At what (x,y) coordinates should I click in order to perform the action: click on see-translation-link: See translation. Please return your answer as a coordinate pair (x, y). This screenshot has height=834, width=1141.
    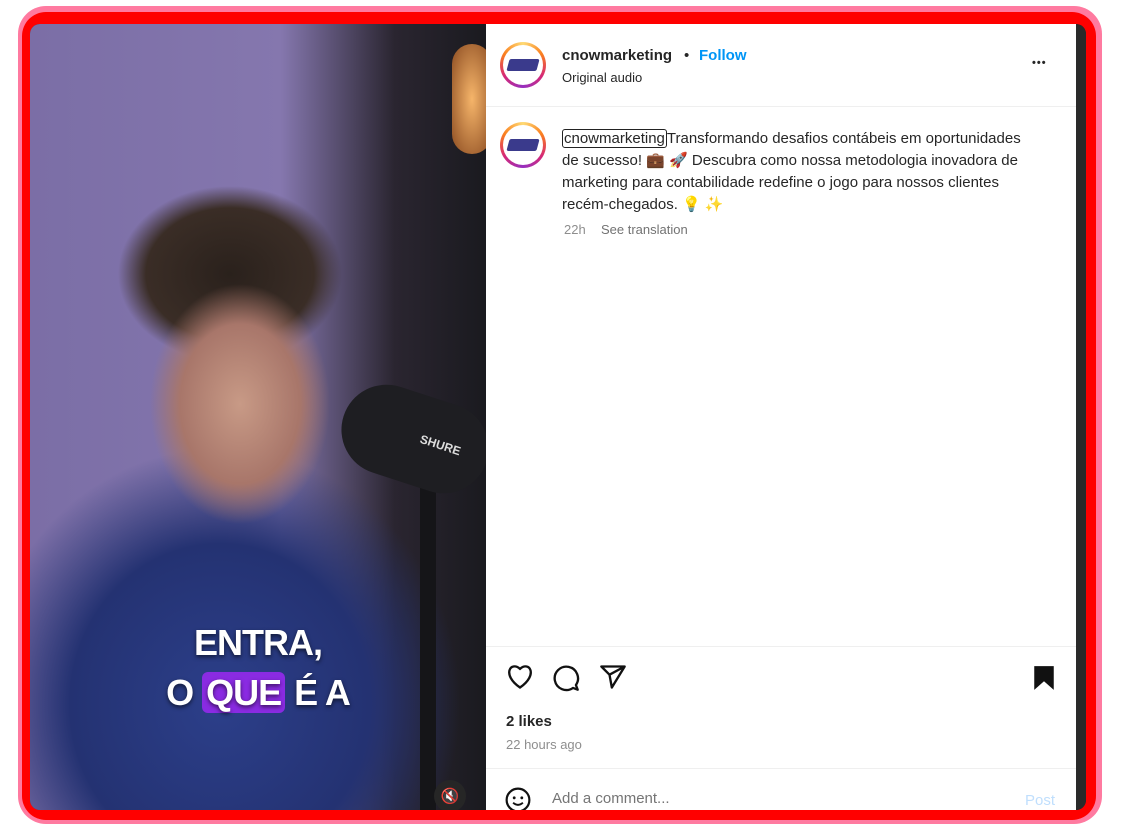
    Looking at the image, I should click on (644, 229).